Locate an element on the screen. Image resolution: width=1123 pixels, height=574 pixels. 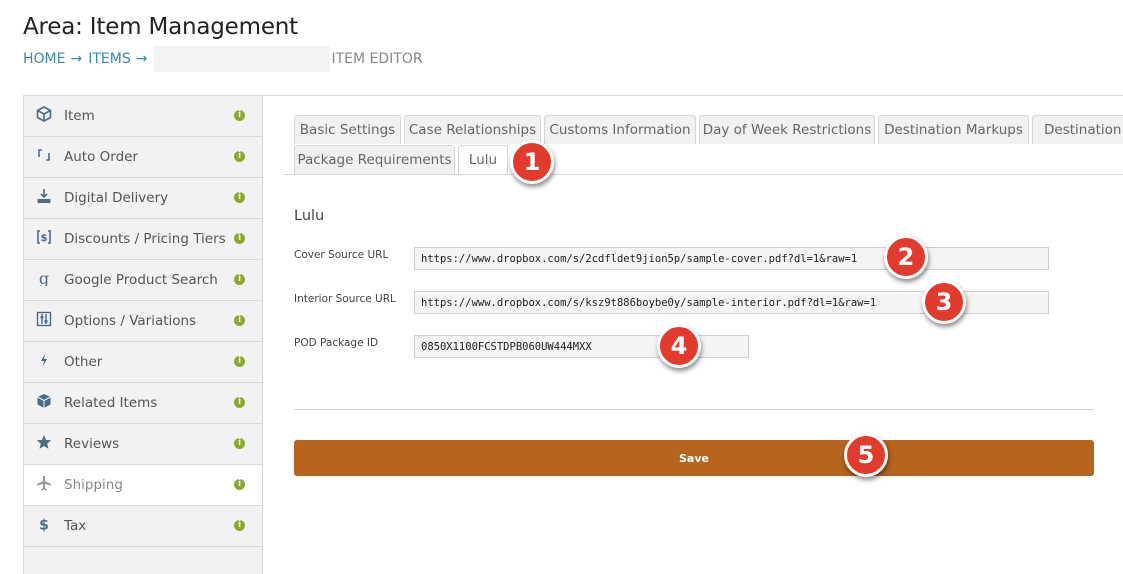
callout-badge-4: 4 is located at coordinates (679, 346).